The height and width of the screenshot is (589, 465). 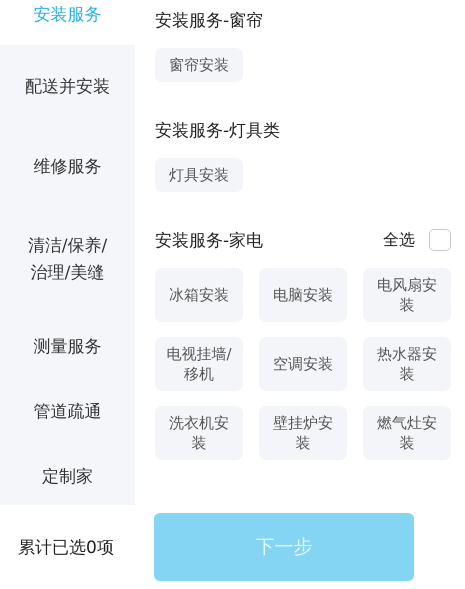 What do you see at coordinates (209, 241) in the screenshot?
I see `section-title: 安装服务-家电` at bounding box center [209, 241].